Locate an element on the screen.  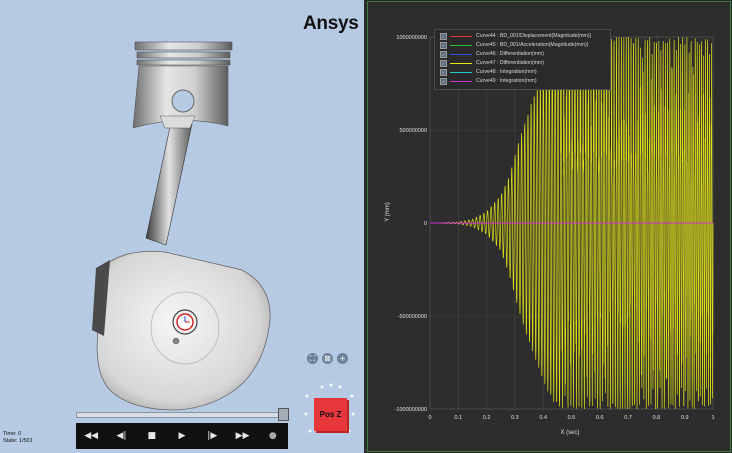
y-tick-label: 0 is located at coordinates (425, 224).